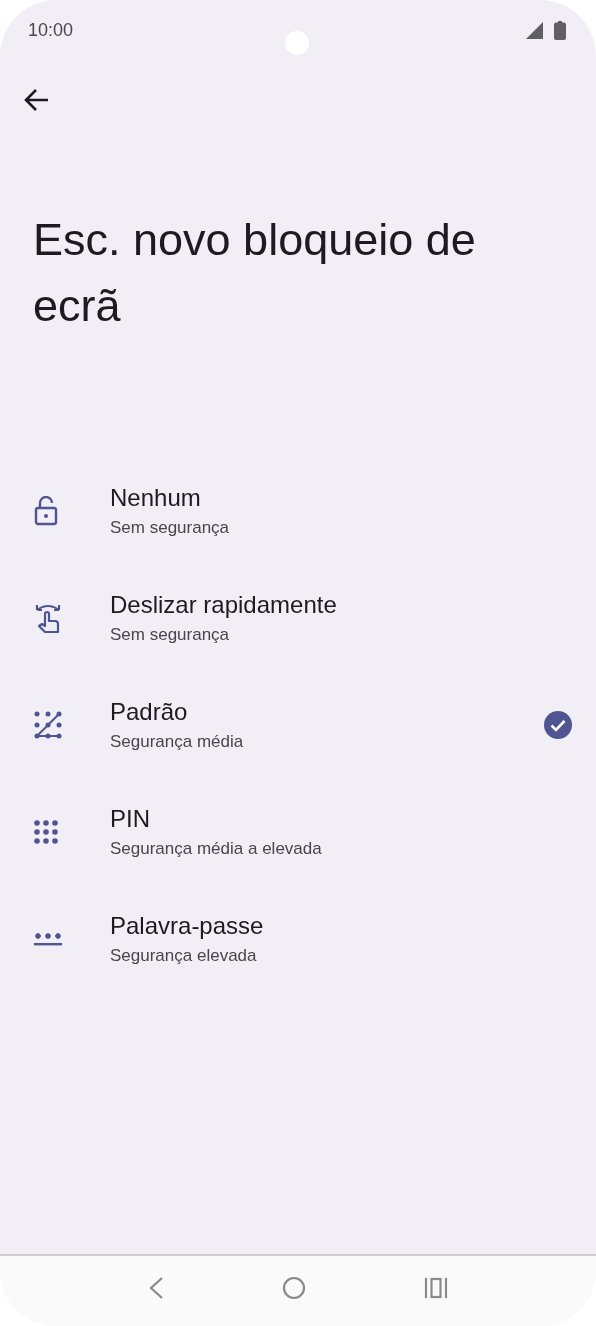 This screenshot has height=1326, width=596. What do you see at coordinates (216, 848) in the screenshot?
I see `option-description: Segurança média a elevada` at bounding box center [216, 848].